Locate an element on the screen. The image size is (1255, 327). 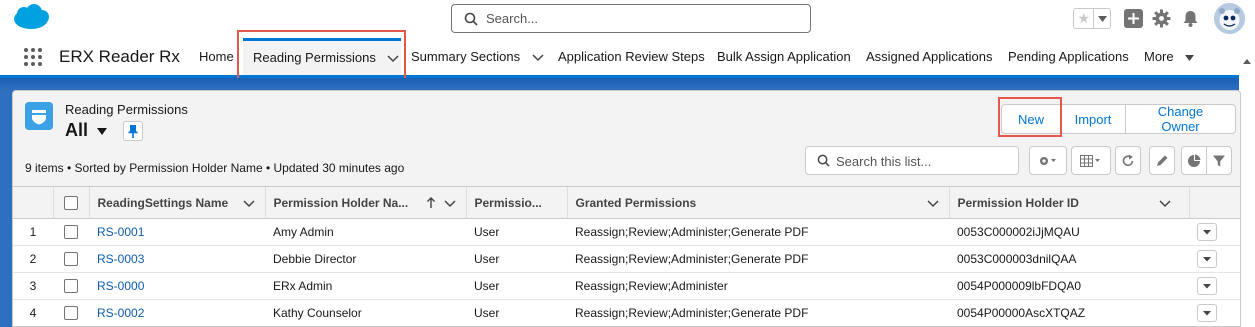
nav-tab-assigned-applications: Assigned Applications is located at coordinates (929, 56).